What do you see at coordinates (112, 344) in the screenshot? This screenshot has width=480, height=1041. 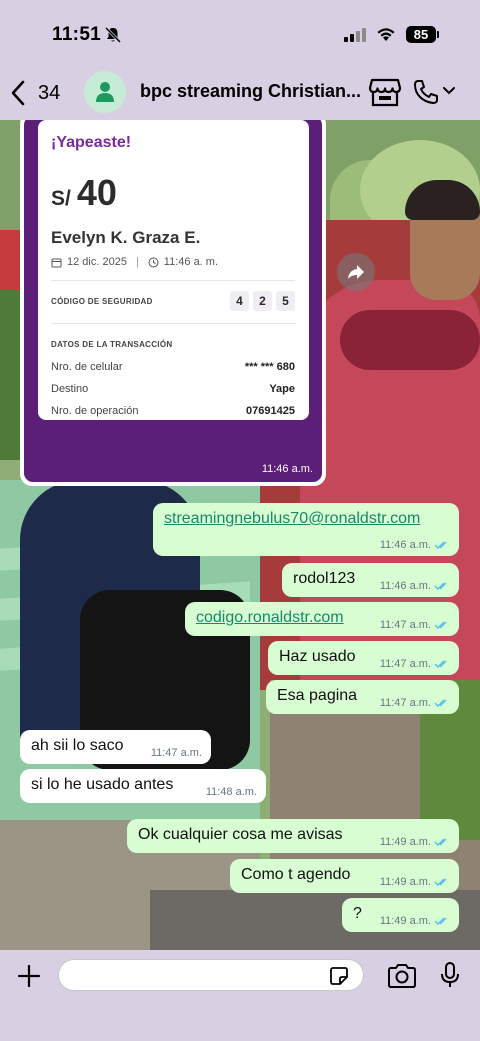 I see `transaction-section-label: DATOS DE LA TRANSACCIÓN` at bounding box center [112, 344].